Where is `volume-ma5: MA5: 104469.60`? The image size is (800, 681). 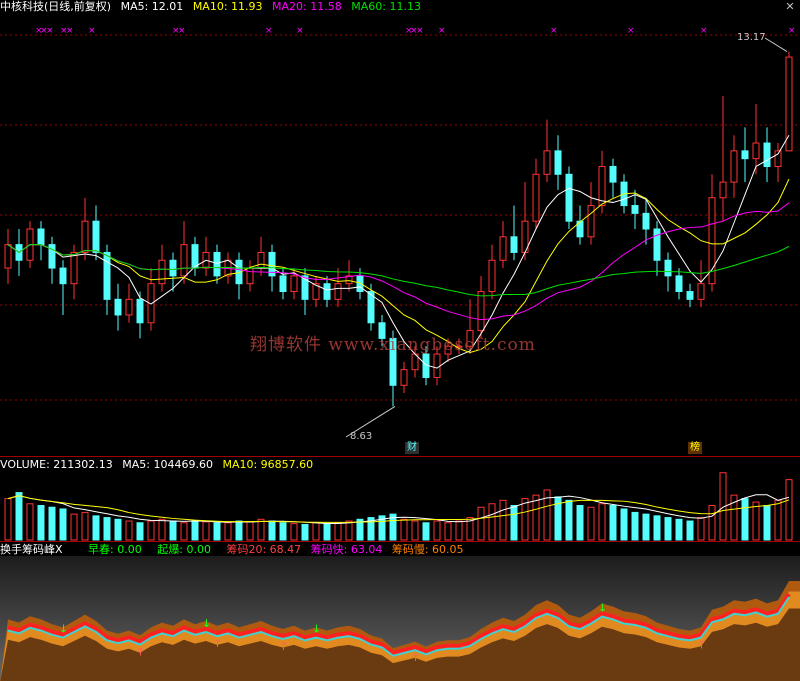
volume-ma5: MA5: 104469.60 is located at coordinates (167, 464).